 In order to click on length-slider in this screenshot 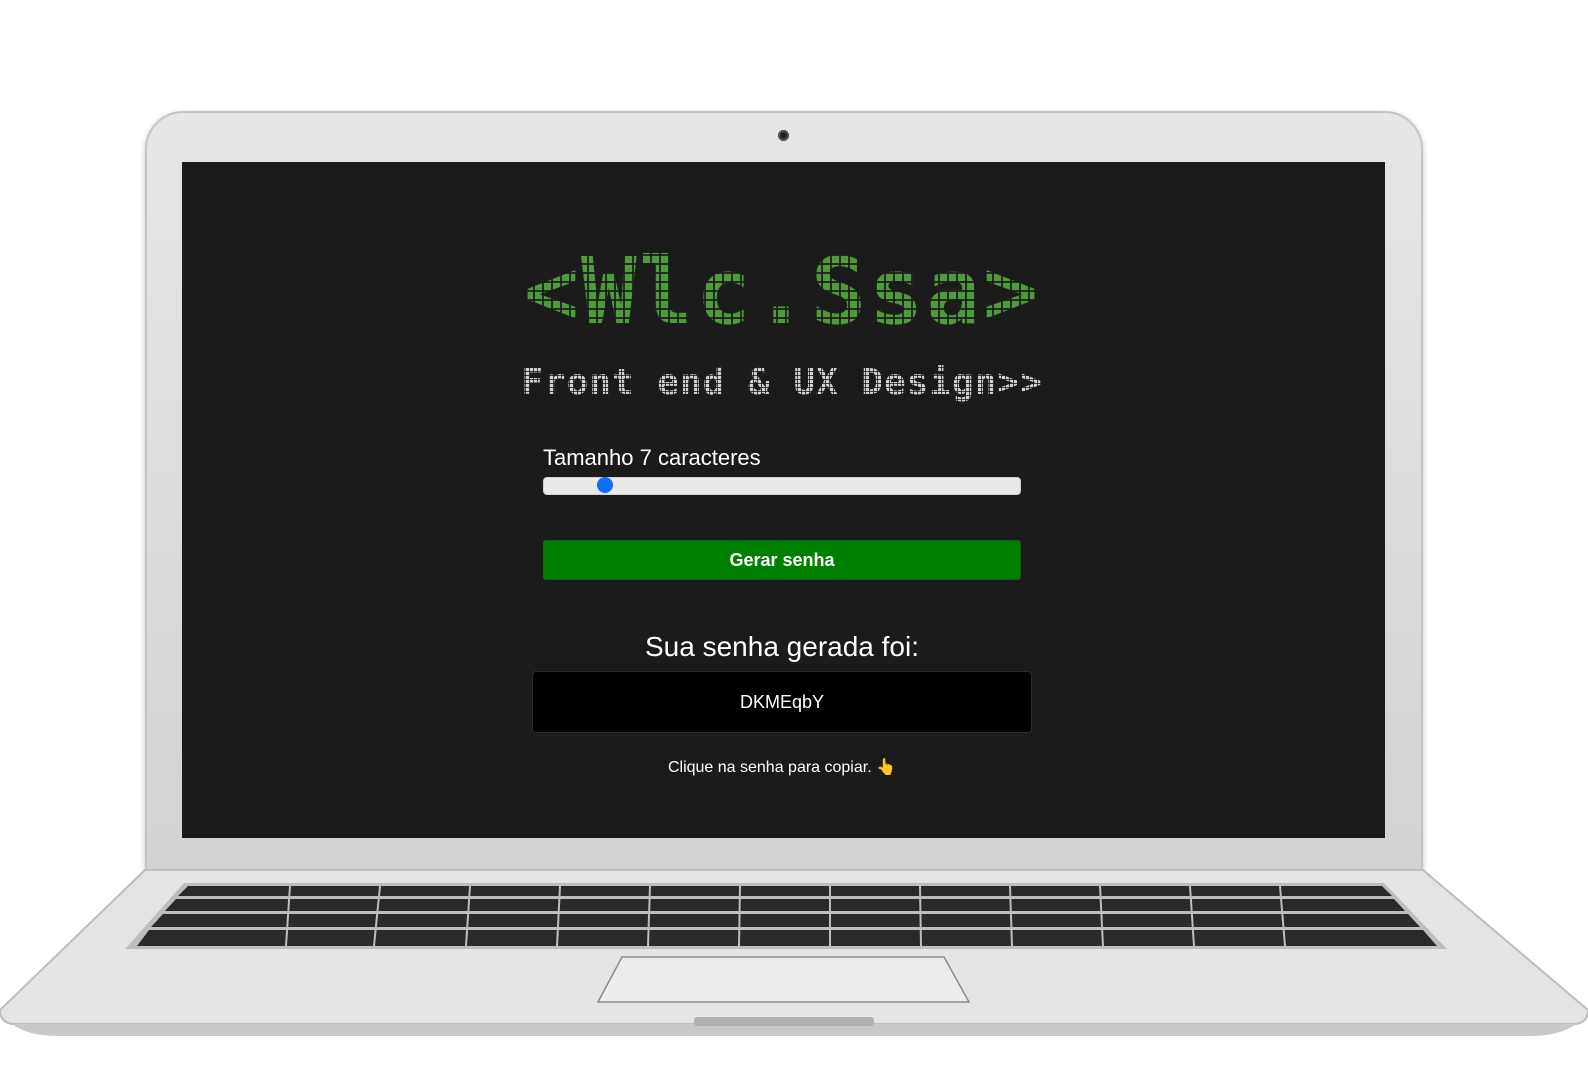, I will do `click(782, 486)`.